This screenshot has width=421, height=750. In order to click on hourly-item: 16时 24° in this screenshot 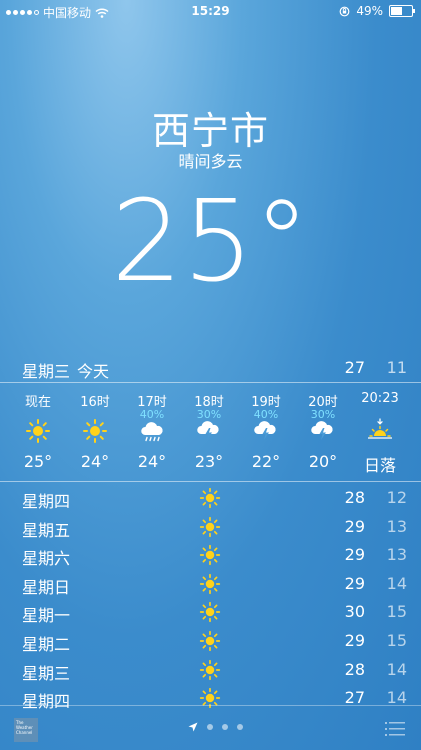, I will do `click(95, 432)`.